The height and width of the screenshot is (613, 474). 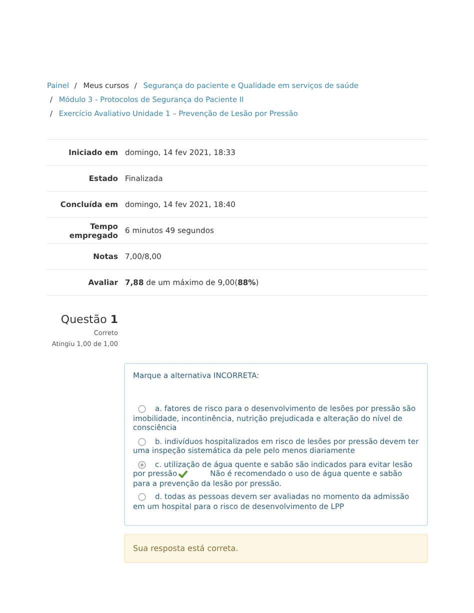 What do you see at coordinates (276, 548) in the screenshot?
I see `feedback-message: Sua resposta está correta.` at bounding box center [276, 548].